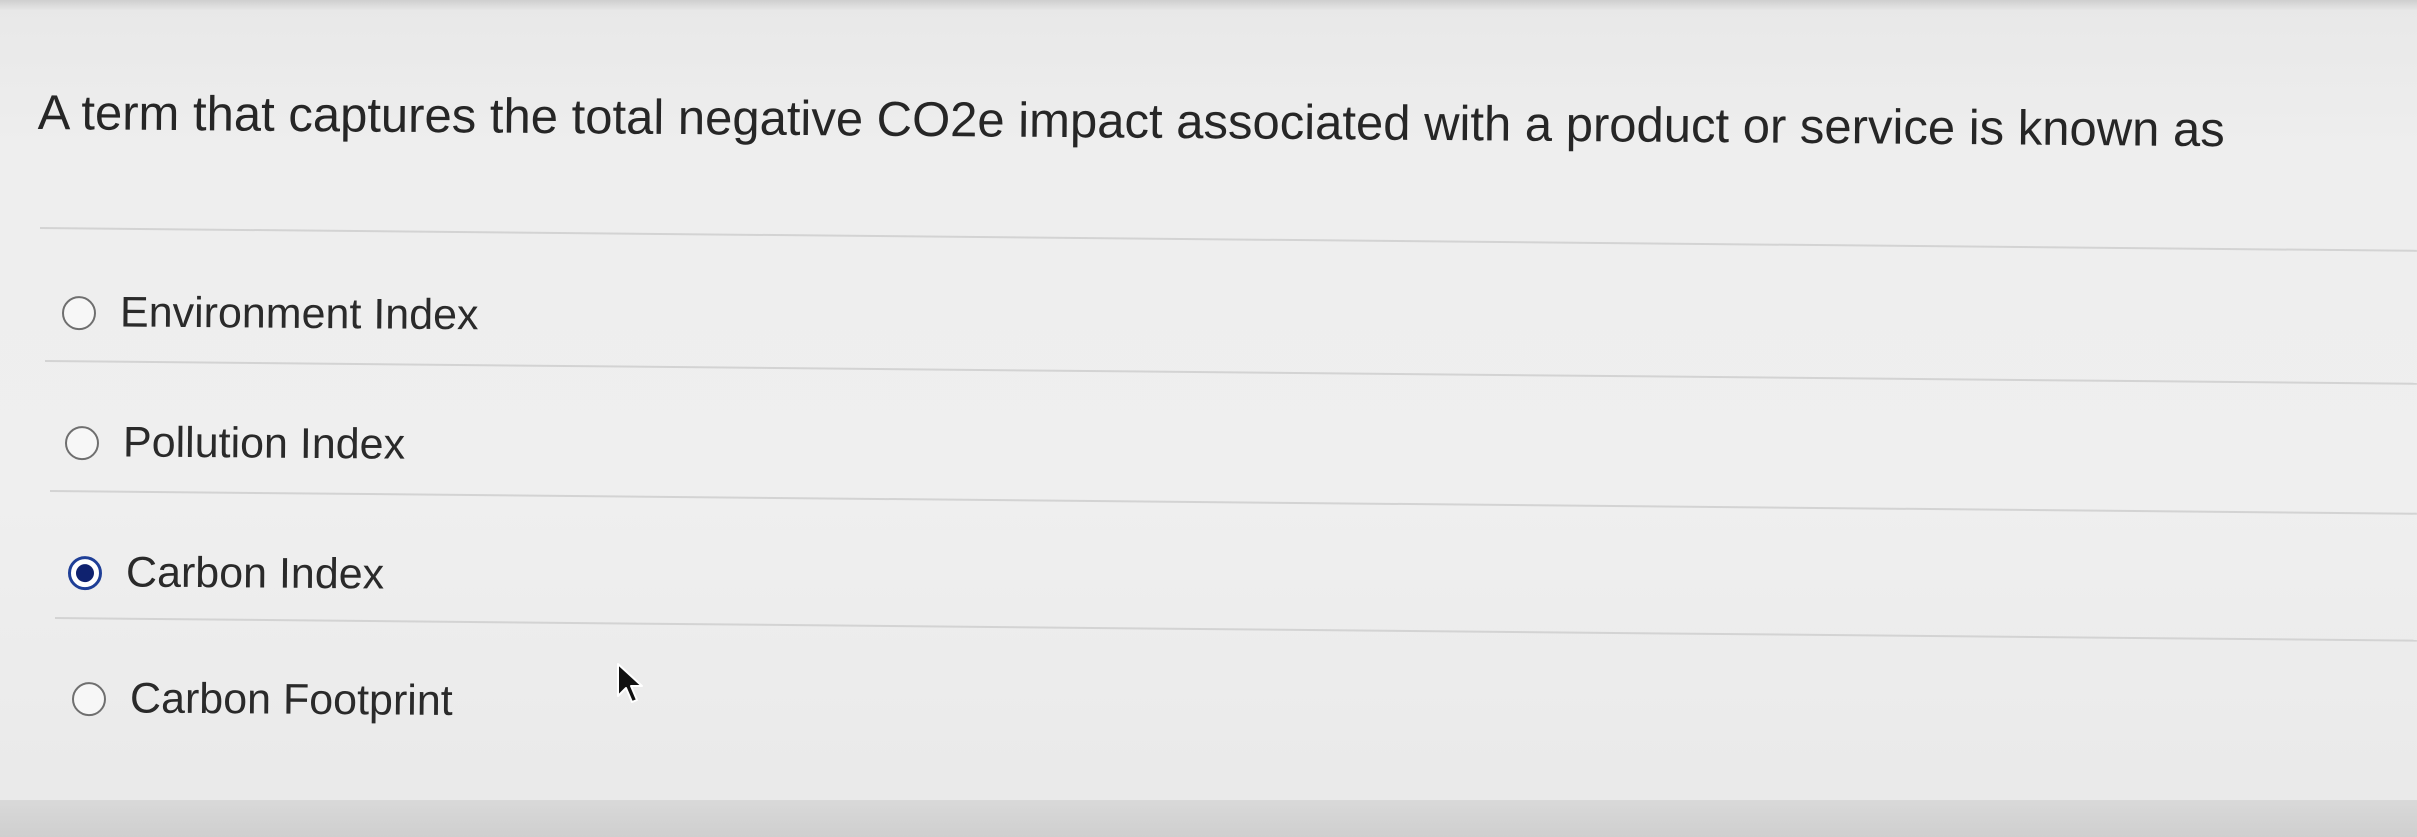  What do you see at coordinates (291, 699) in the screenshot?
I see `option-label: Carbon Footprint` at bounding box center [291, 699].